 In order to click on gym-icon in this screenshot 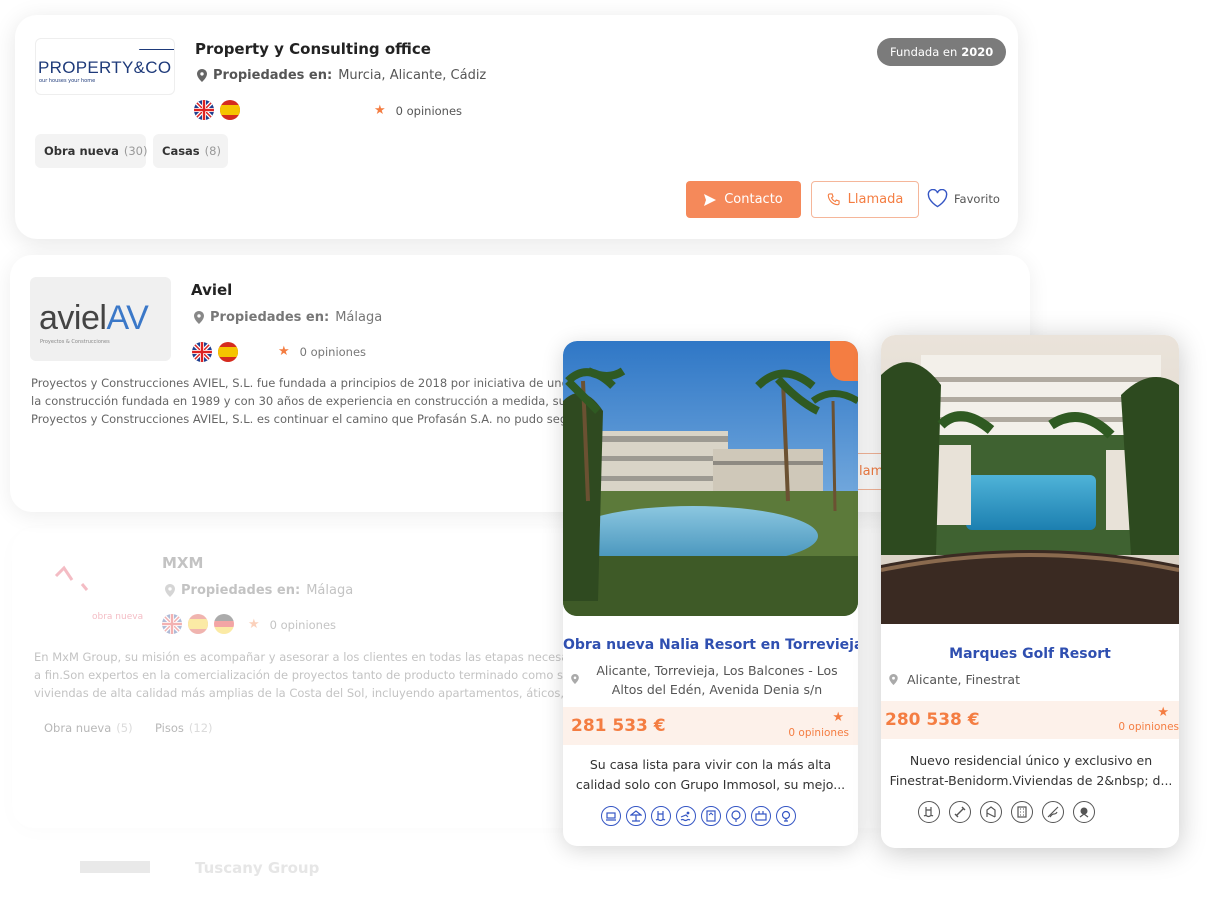, I will do `click(960, 812)`.